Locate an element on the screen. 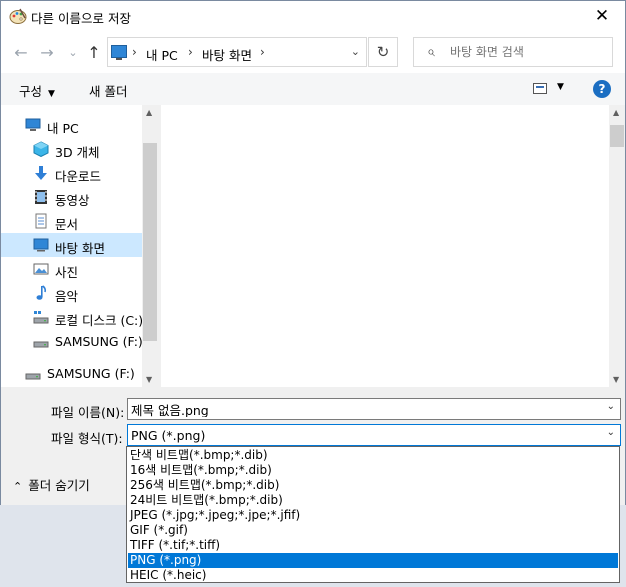 The height and width of the screenshot is (587, 626). sidebar-item-3d-objects: 3D 개체 is located at coordinates (71, 149).